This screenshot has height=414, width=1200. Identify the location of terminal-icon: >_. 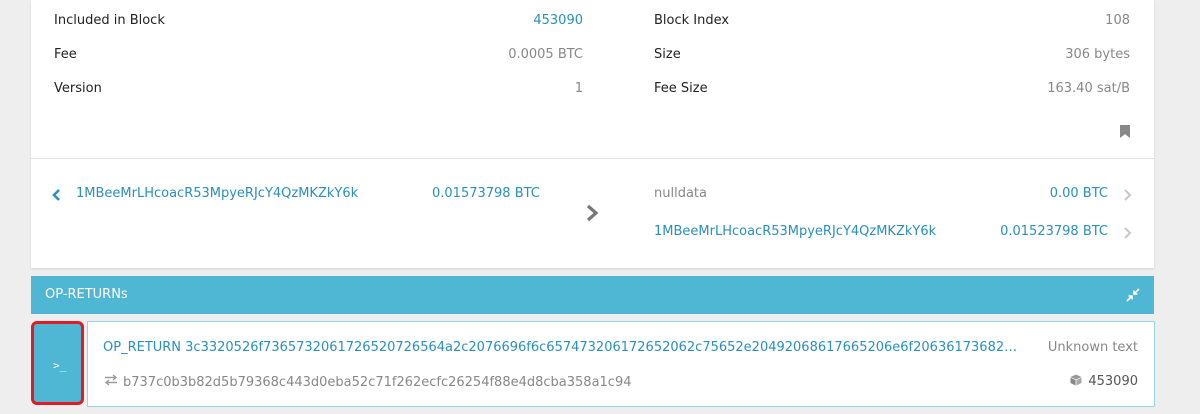
(60, 365).